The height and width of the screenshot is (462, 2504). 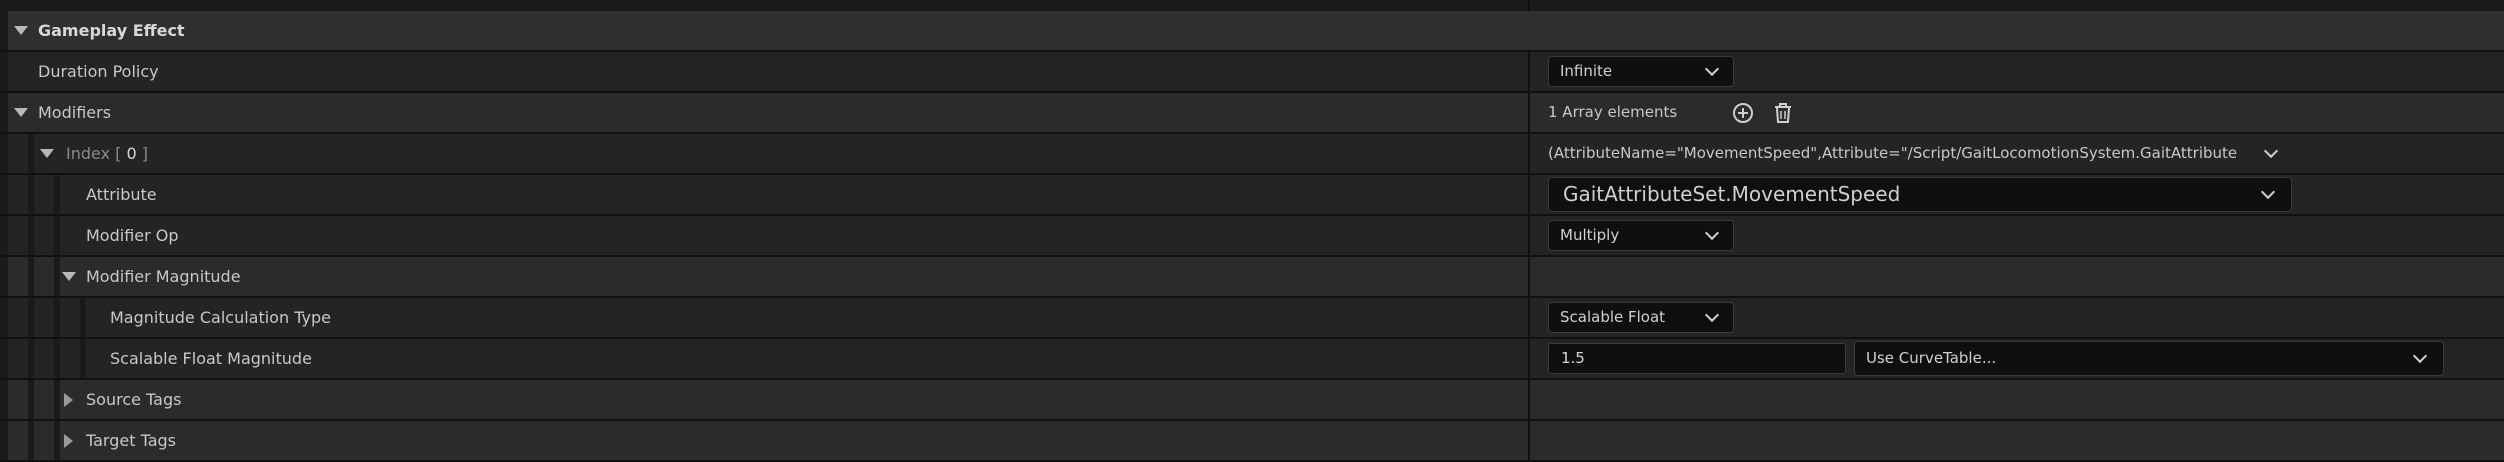 What do you see at coordinates (1252, 195) in the screenshot?
I see `property-attribute: Attribute GaitAttributeSet.MovementSpeed` at bounding box center [1252, 195].